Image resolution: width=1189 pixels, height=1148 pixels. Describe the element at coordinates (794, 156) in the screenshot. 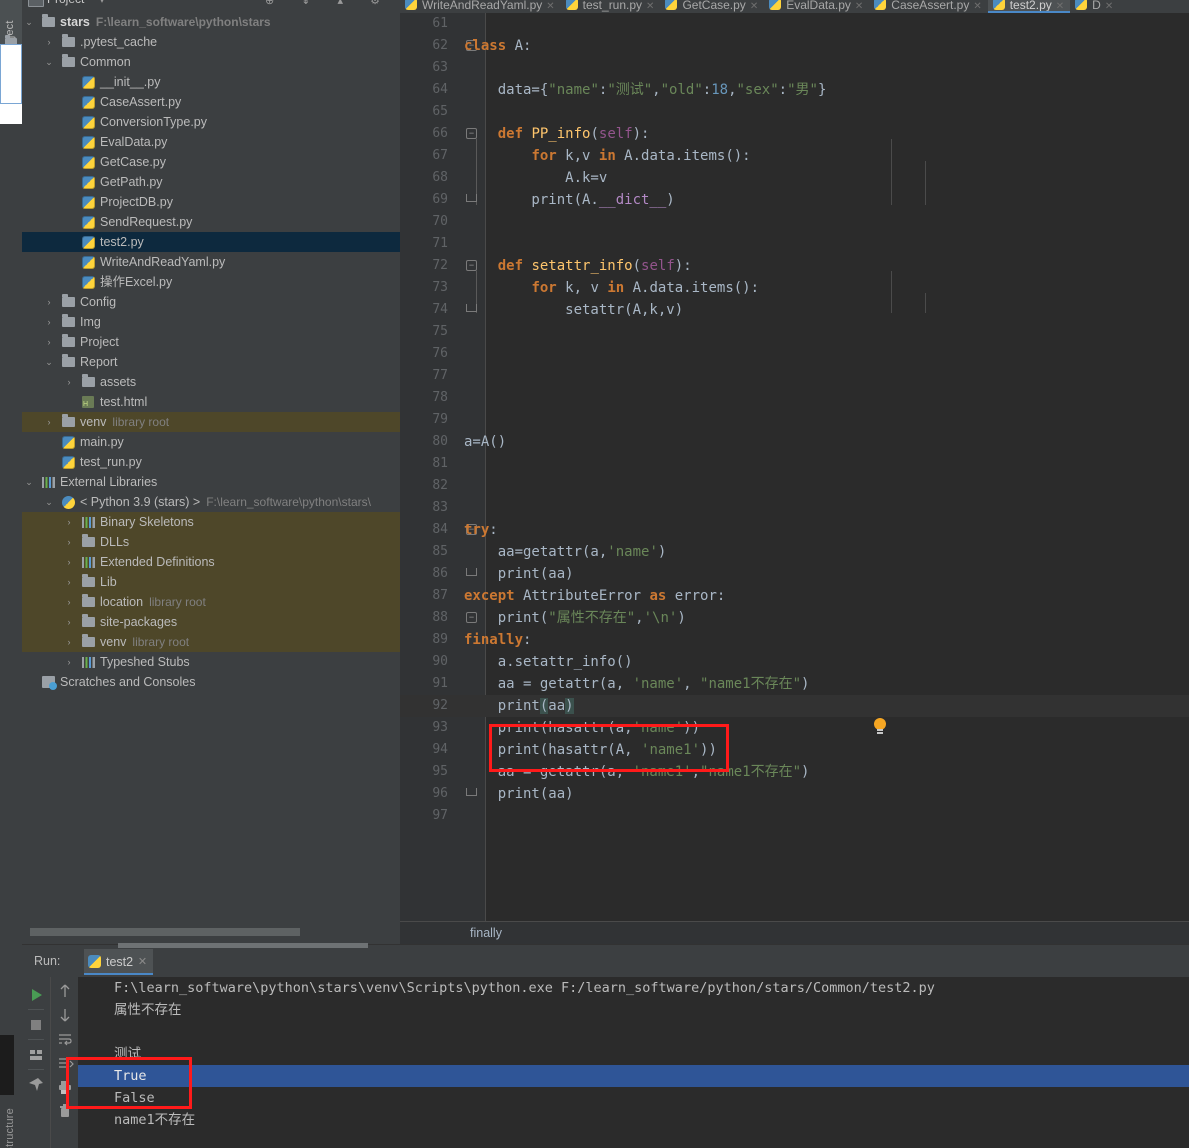

I see `code-line-67: 67 for k,v in A.data.items():` at that location.